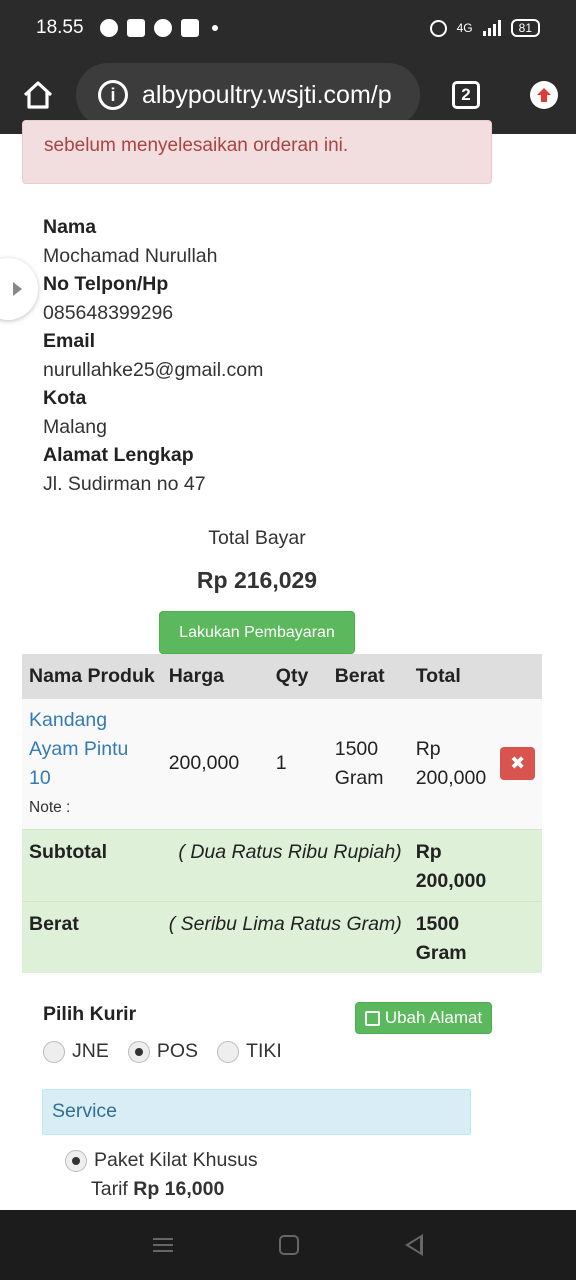 This screenshot has width=576, height=1280. I want to click on radio-tiki, so click(228, 1051).